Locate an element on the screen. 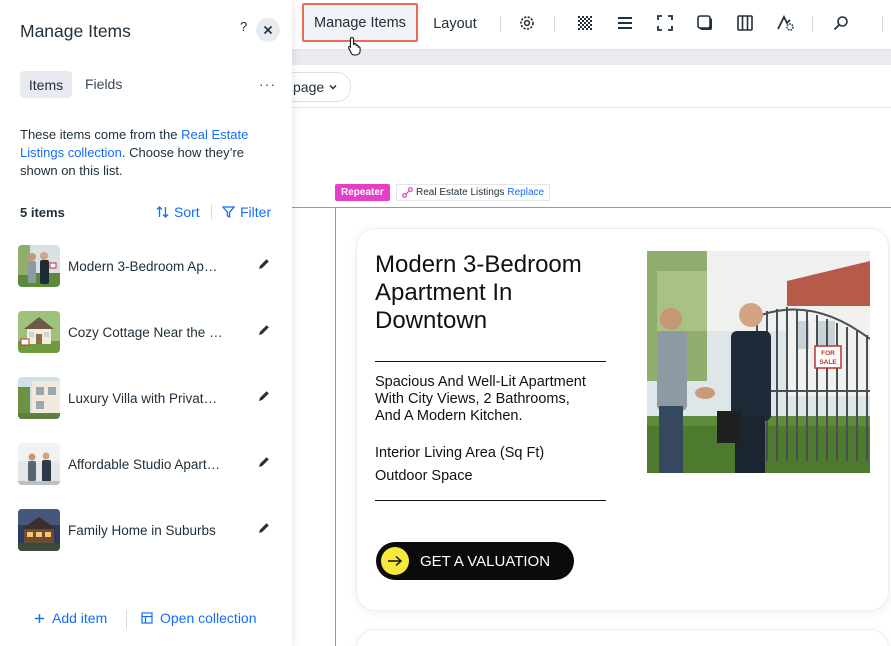 This screenshot has height=646, width=891. filter-button: Filter is located at coordinates (246, 212).